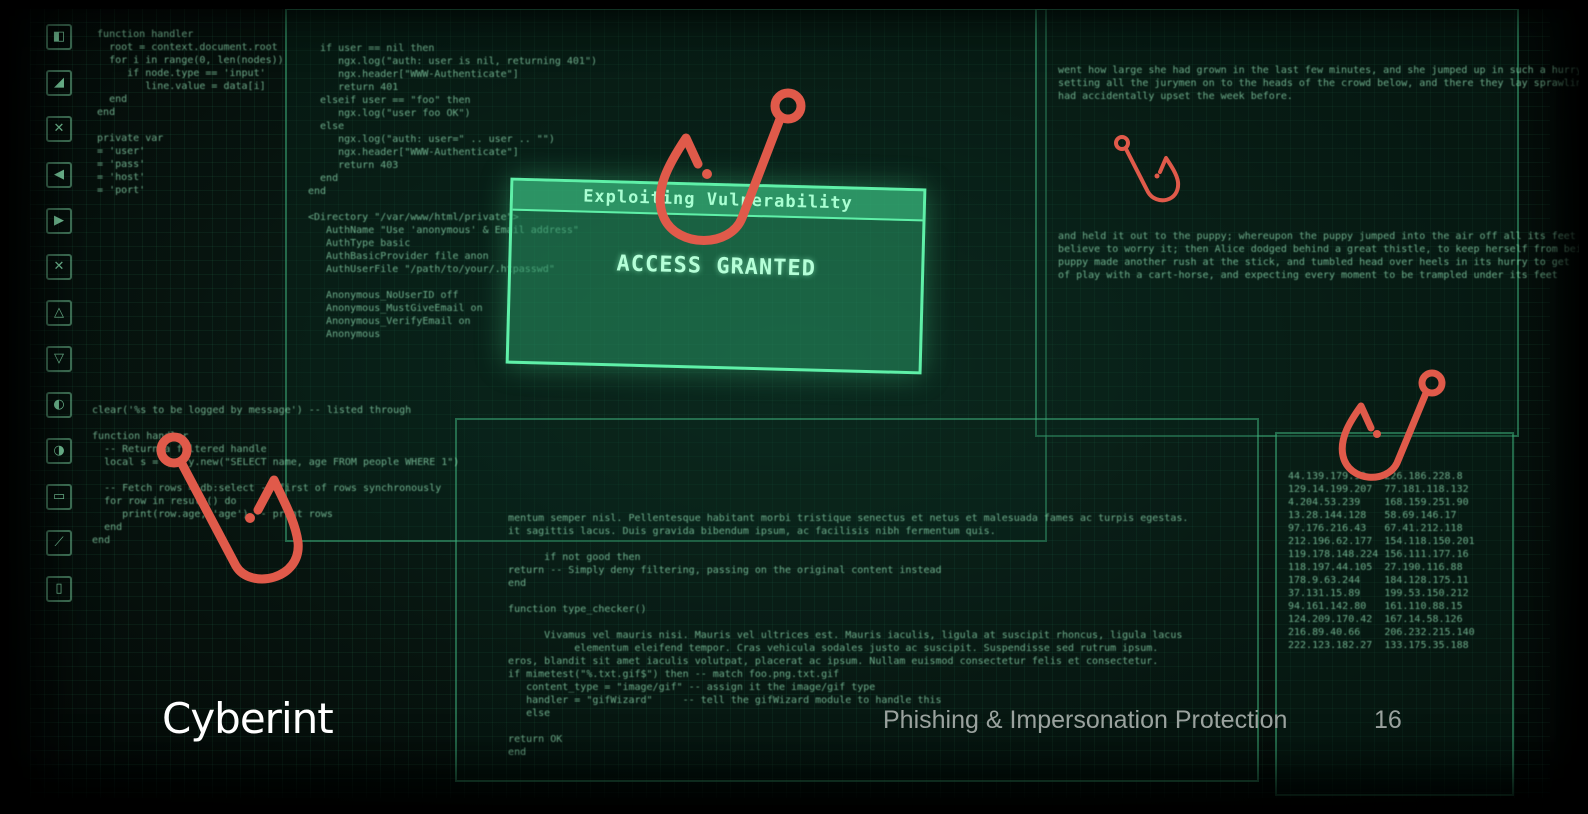  Describe the element at coordinates (59, 543) in the screenshot. I see `tool-icon: ⟋` at that location.